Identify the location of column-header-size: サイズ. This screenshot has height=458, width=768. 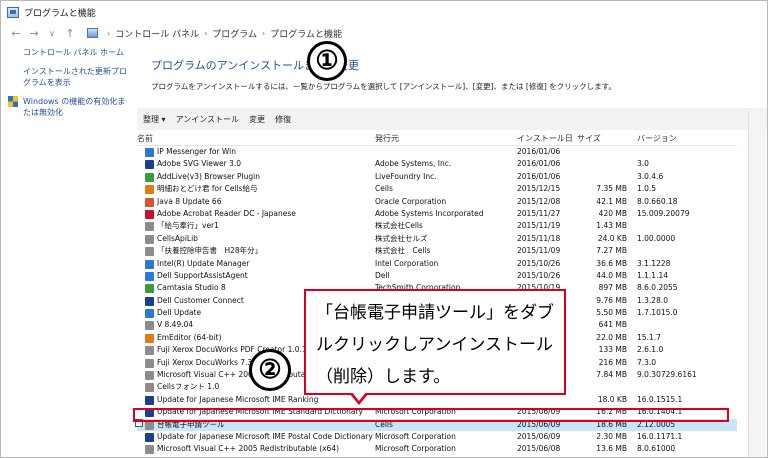
(589, 138).